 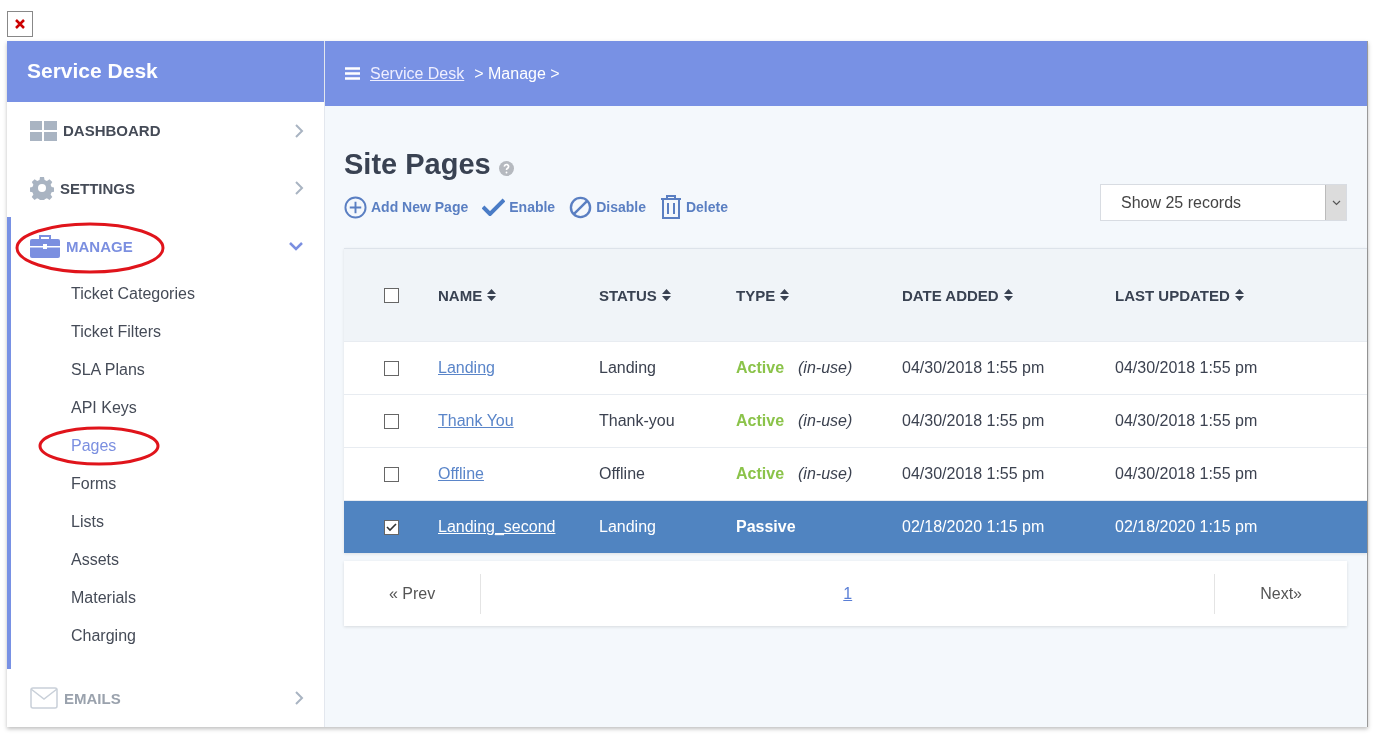 What do you see at coordinates (43, 130) in the screenshot?
I see `dashboard-icon` at bounding box center [43, 130].